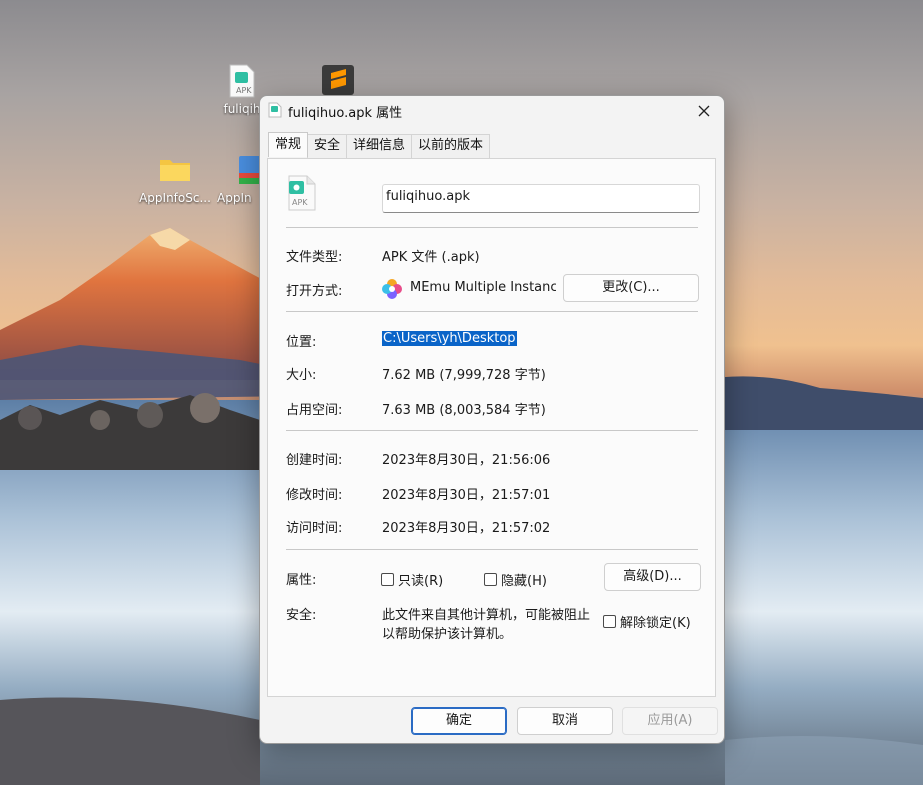 This screenshot has width=923, height=785. Describe the element at coordinates (421, 581) in the screenshot. I see `readonly-label: 只读(R)` at that location.